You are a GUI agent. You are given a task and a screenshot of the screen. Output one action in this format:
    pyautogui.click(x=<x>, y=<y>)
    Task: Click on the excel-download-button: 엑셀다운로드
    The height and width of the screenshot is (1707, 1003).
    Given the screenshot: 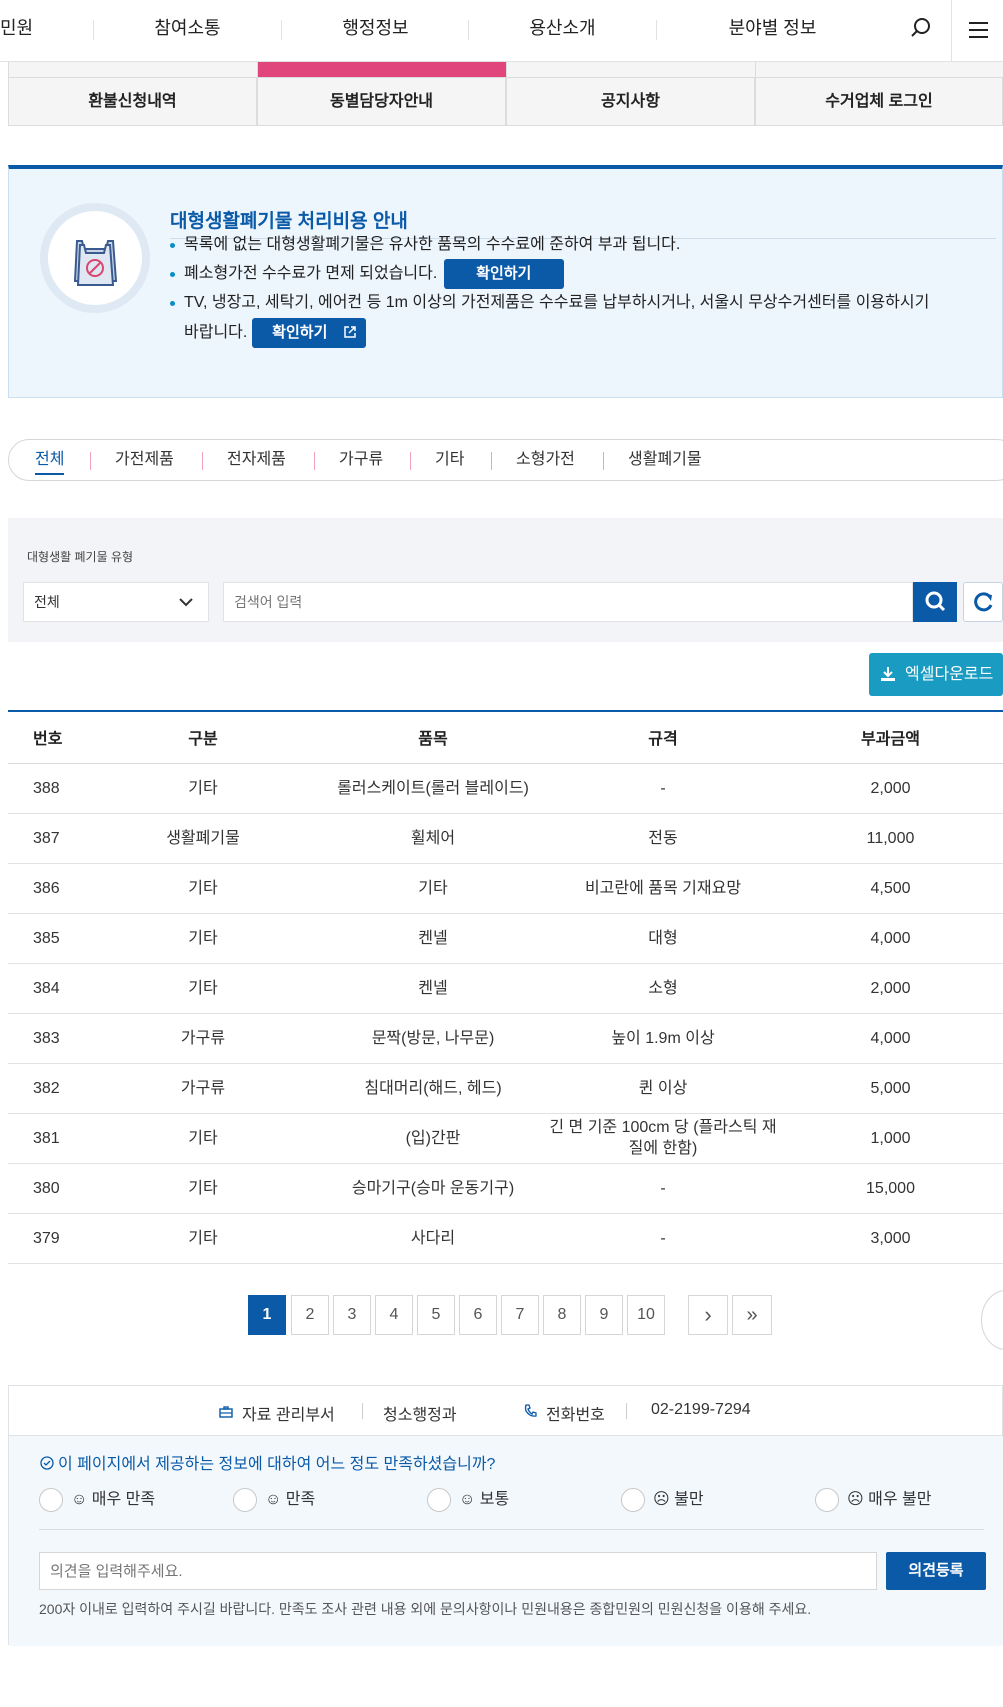 What is the action you would take?
    pyautogui.click(x=936, y=674)
    